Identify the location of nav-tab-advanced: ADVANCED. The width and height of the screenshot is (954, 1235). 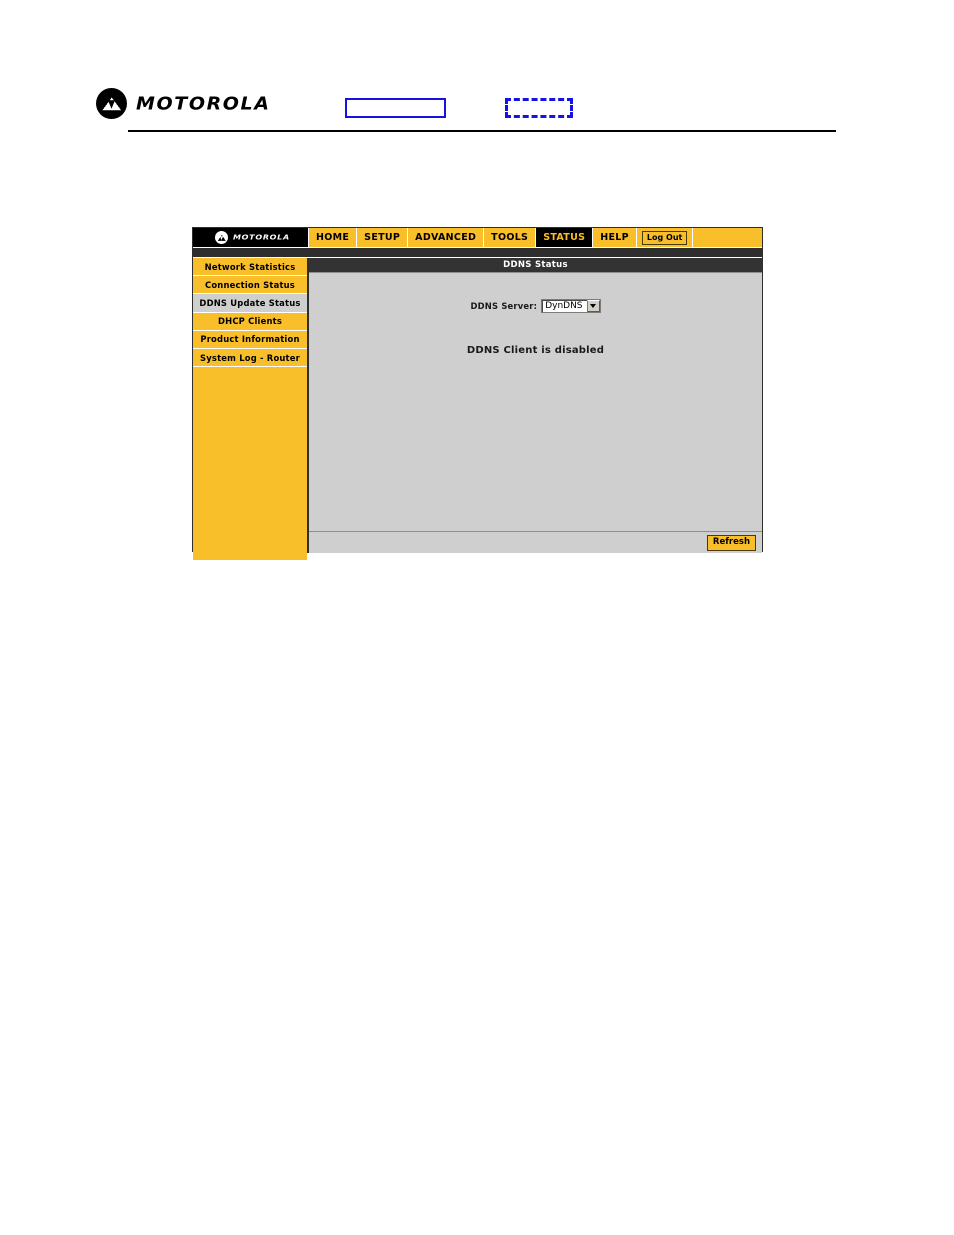
(445, 237).